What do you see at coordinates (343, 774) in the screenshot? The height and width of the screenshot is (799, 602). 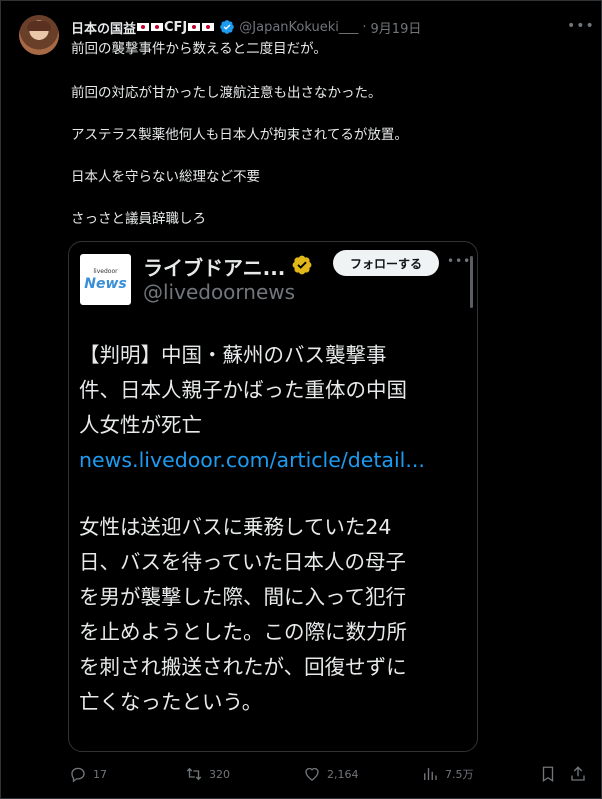 I see `like-count: 2,164` at bounding box center [343, 774].